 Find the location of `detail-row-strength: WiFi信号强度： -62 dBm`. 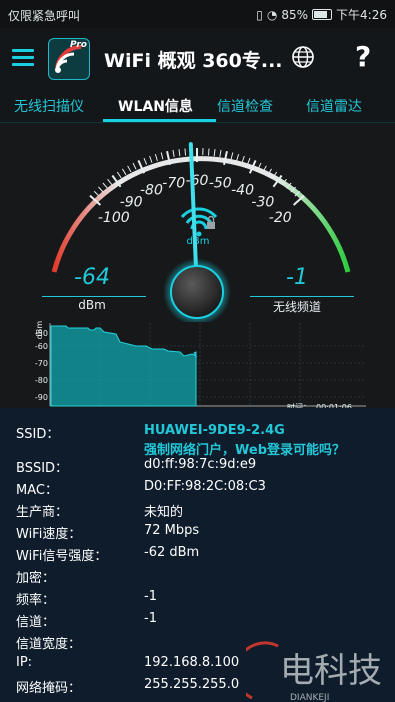

detail-row-strength: WiFi信号强度： -62 dBm is located at coordinates (197, 553).